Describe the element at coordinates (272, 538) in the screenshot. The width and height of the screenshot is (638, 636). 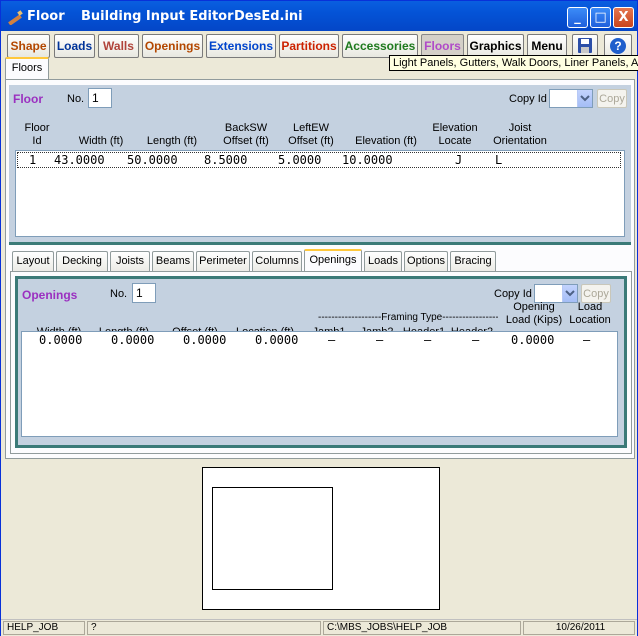
I see `floor-outline-shape` at that location.